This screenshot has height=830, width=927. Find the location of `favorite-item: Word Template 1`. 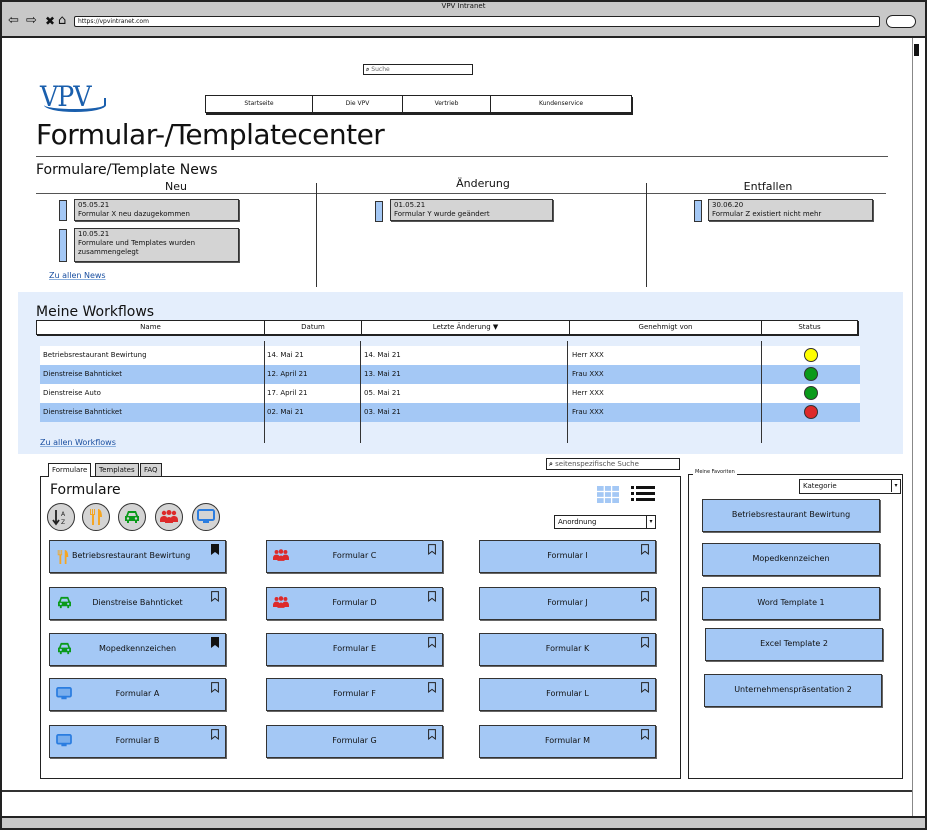

favorite-item: Word Template 1 is located at coordinates (791, 603).